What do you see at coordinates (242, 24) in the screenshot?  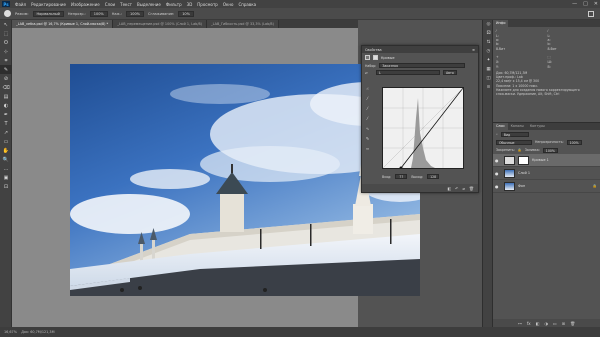 I see `tab-document-3: _LAB_Гибкость.psd @ 33,3% (Lab/8)` at bounding box center [242, 24].